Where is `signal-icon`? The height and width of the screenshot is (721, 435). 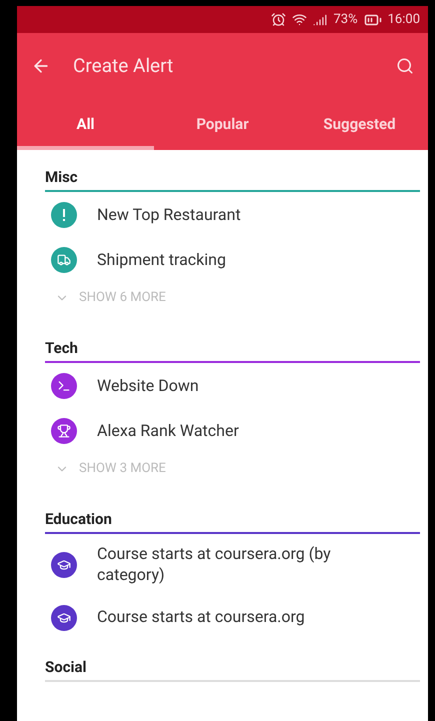
signal-icon is located at coordinates (320, 19).